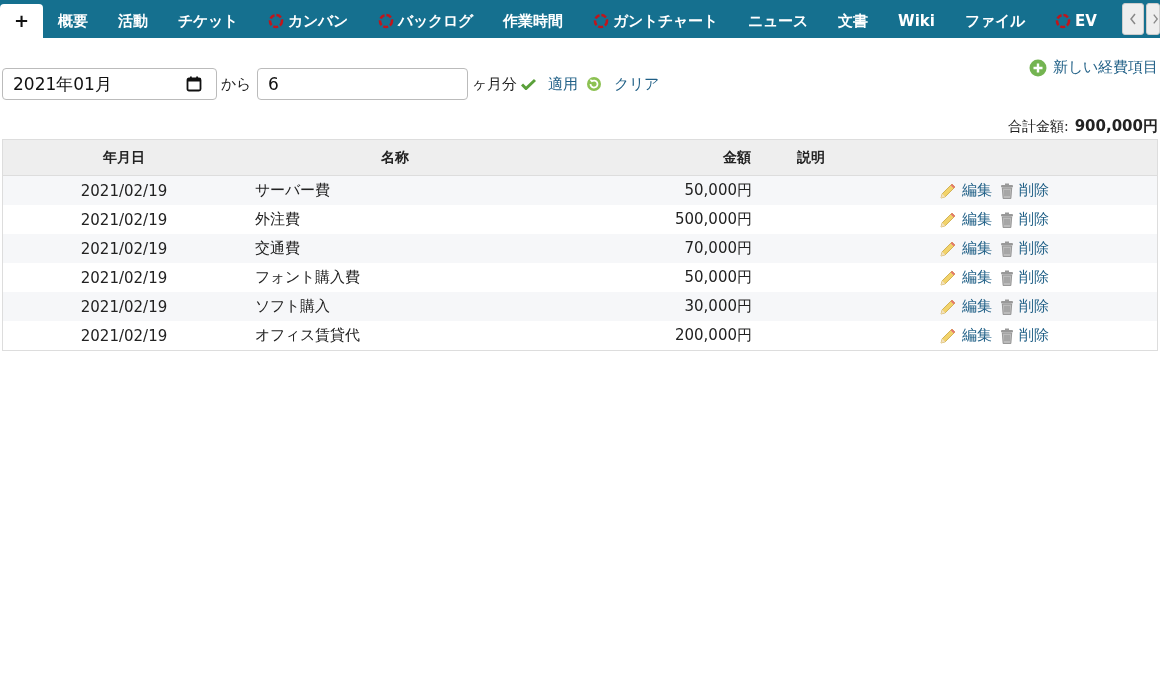 The width and height of the screenshot is (1160, 700). I want to click on tab: 文書, so click(853, 21).